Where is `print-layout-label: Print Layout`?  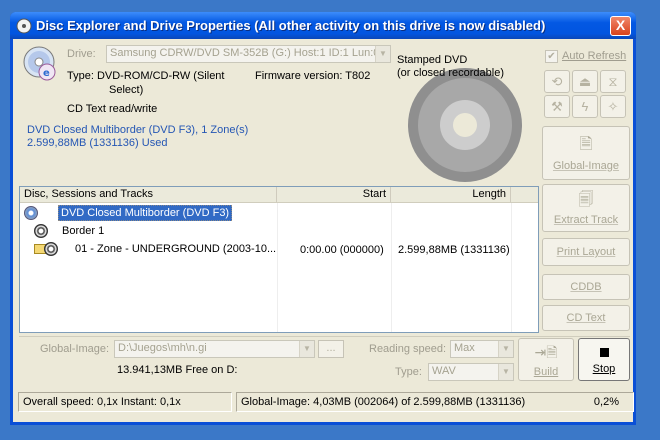
print-layout-label: Print Layout is located at coordinates (586, 252).